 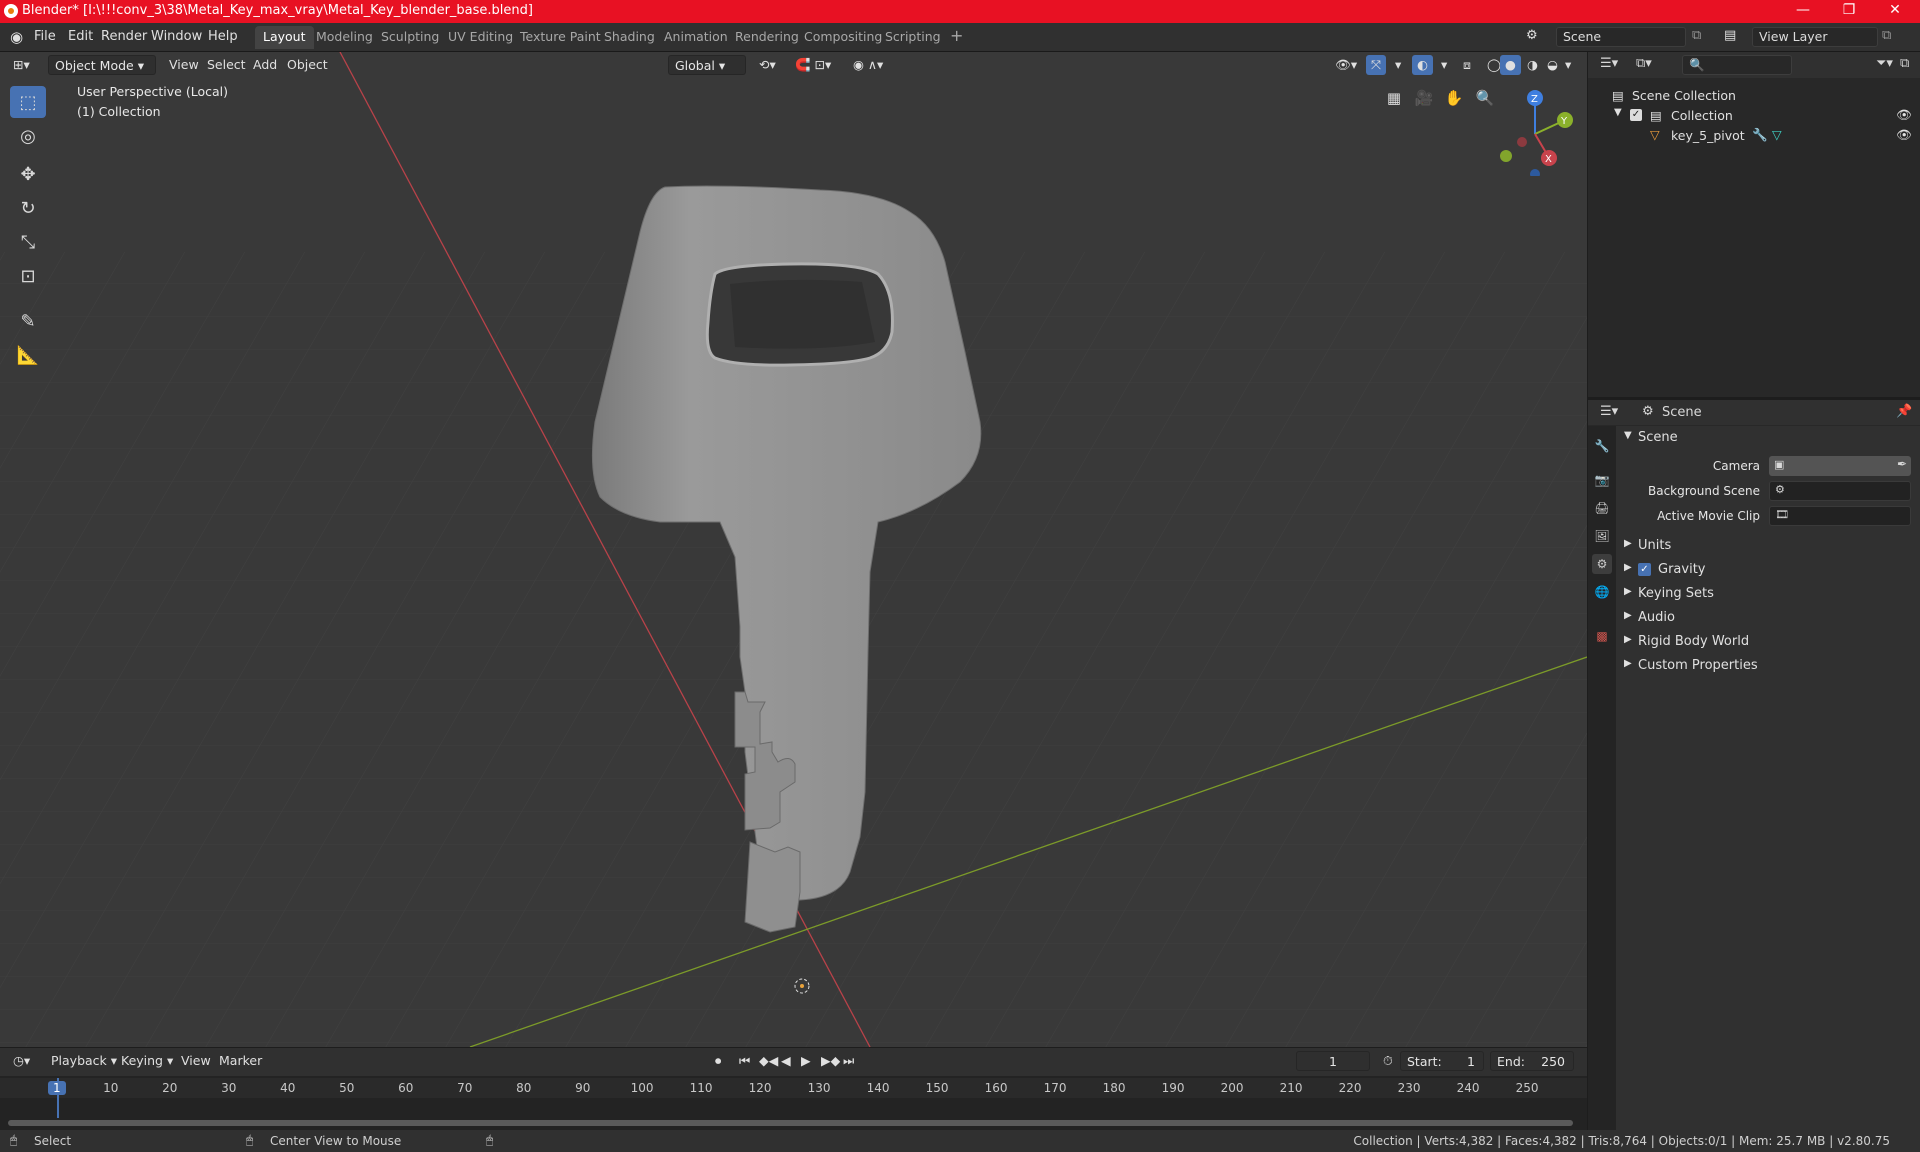 I want to click on view-layer-tab-icon: 🖼, so click(x=1602, y=536).